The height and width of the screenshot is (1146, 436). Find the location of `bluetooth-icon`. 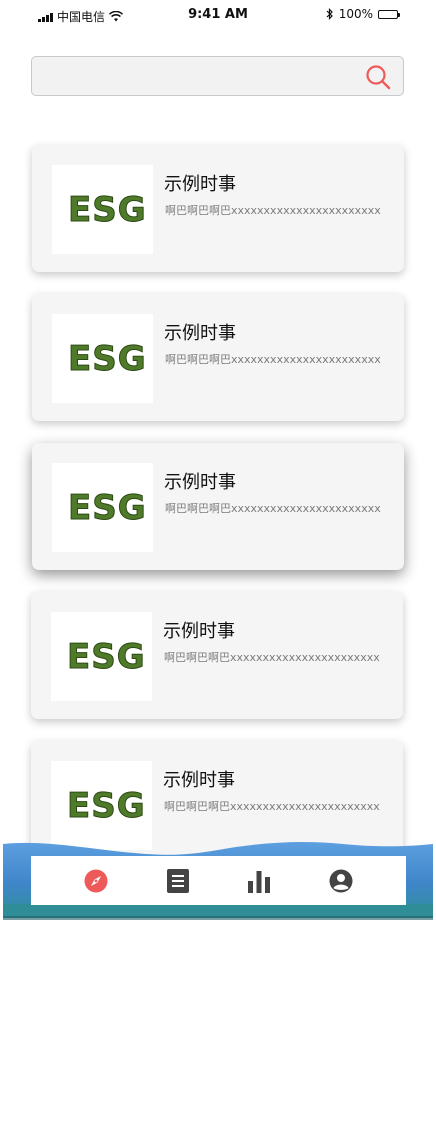

bluetooth-icon is located at coordinates (329, 14).